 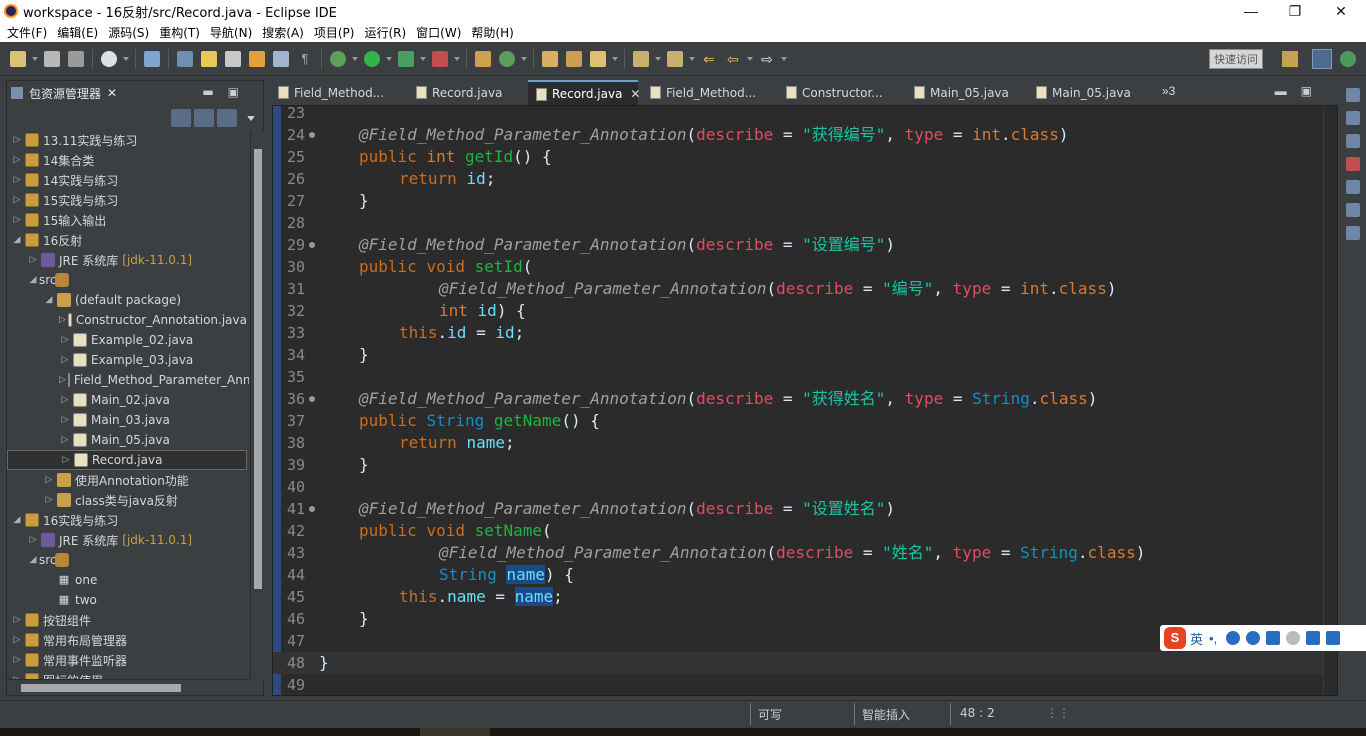 I want to click on code-line: 27}, so click(x=798, y=201).